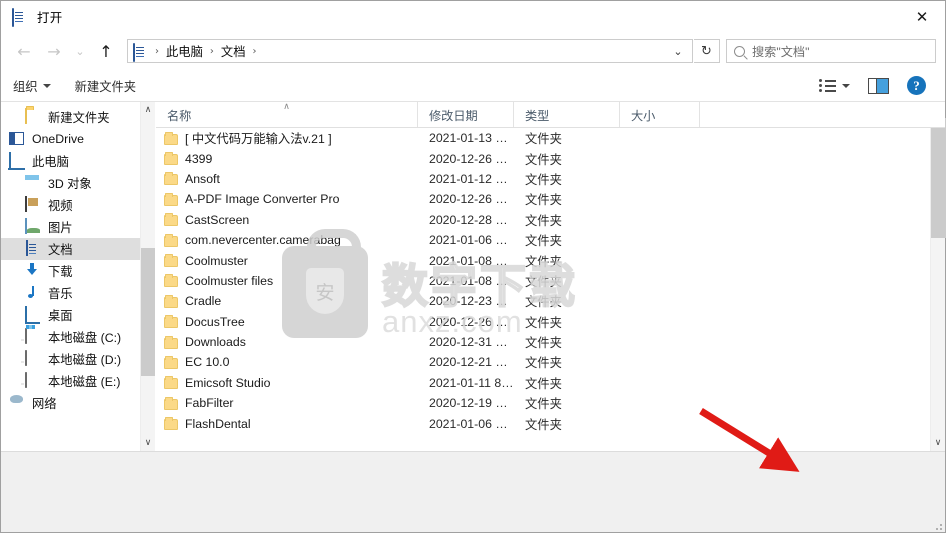 The height and width of the screenshot is (533, 946). I want to click on sidebar-item-2: 此电脑, so click(78, 161).